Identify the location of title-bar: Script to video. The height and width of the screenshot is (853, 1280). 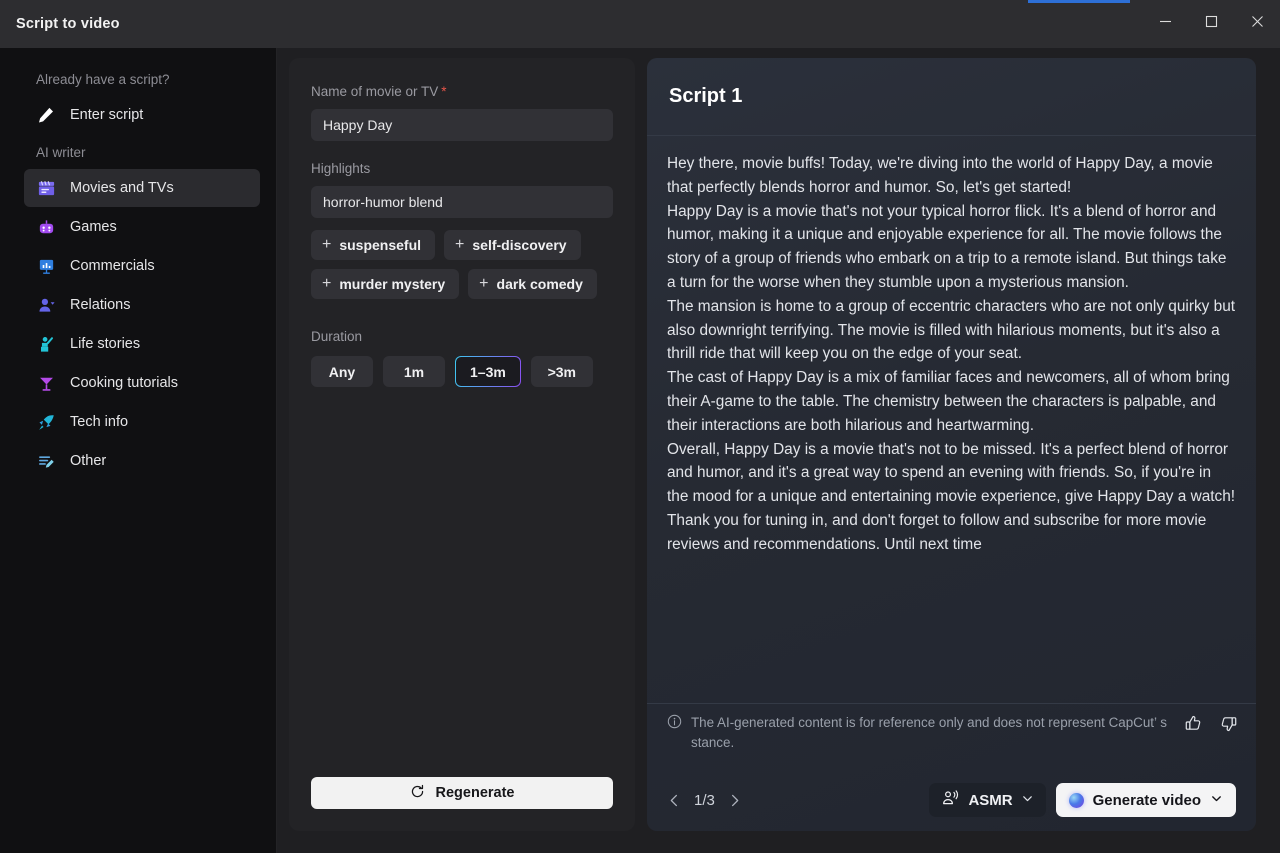
(640, 24).